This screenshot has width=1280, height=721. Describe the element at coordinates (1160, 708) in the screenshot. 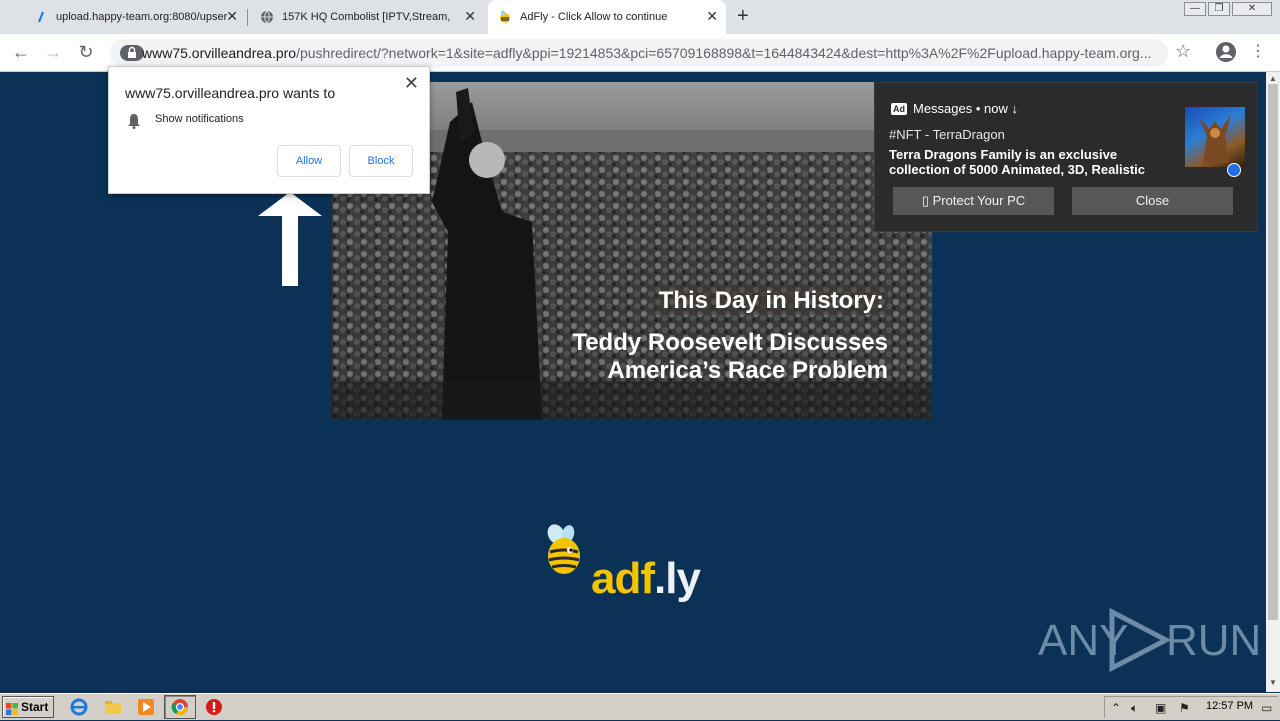

I see `network-icon: ▣` at that location.